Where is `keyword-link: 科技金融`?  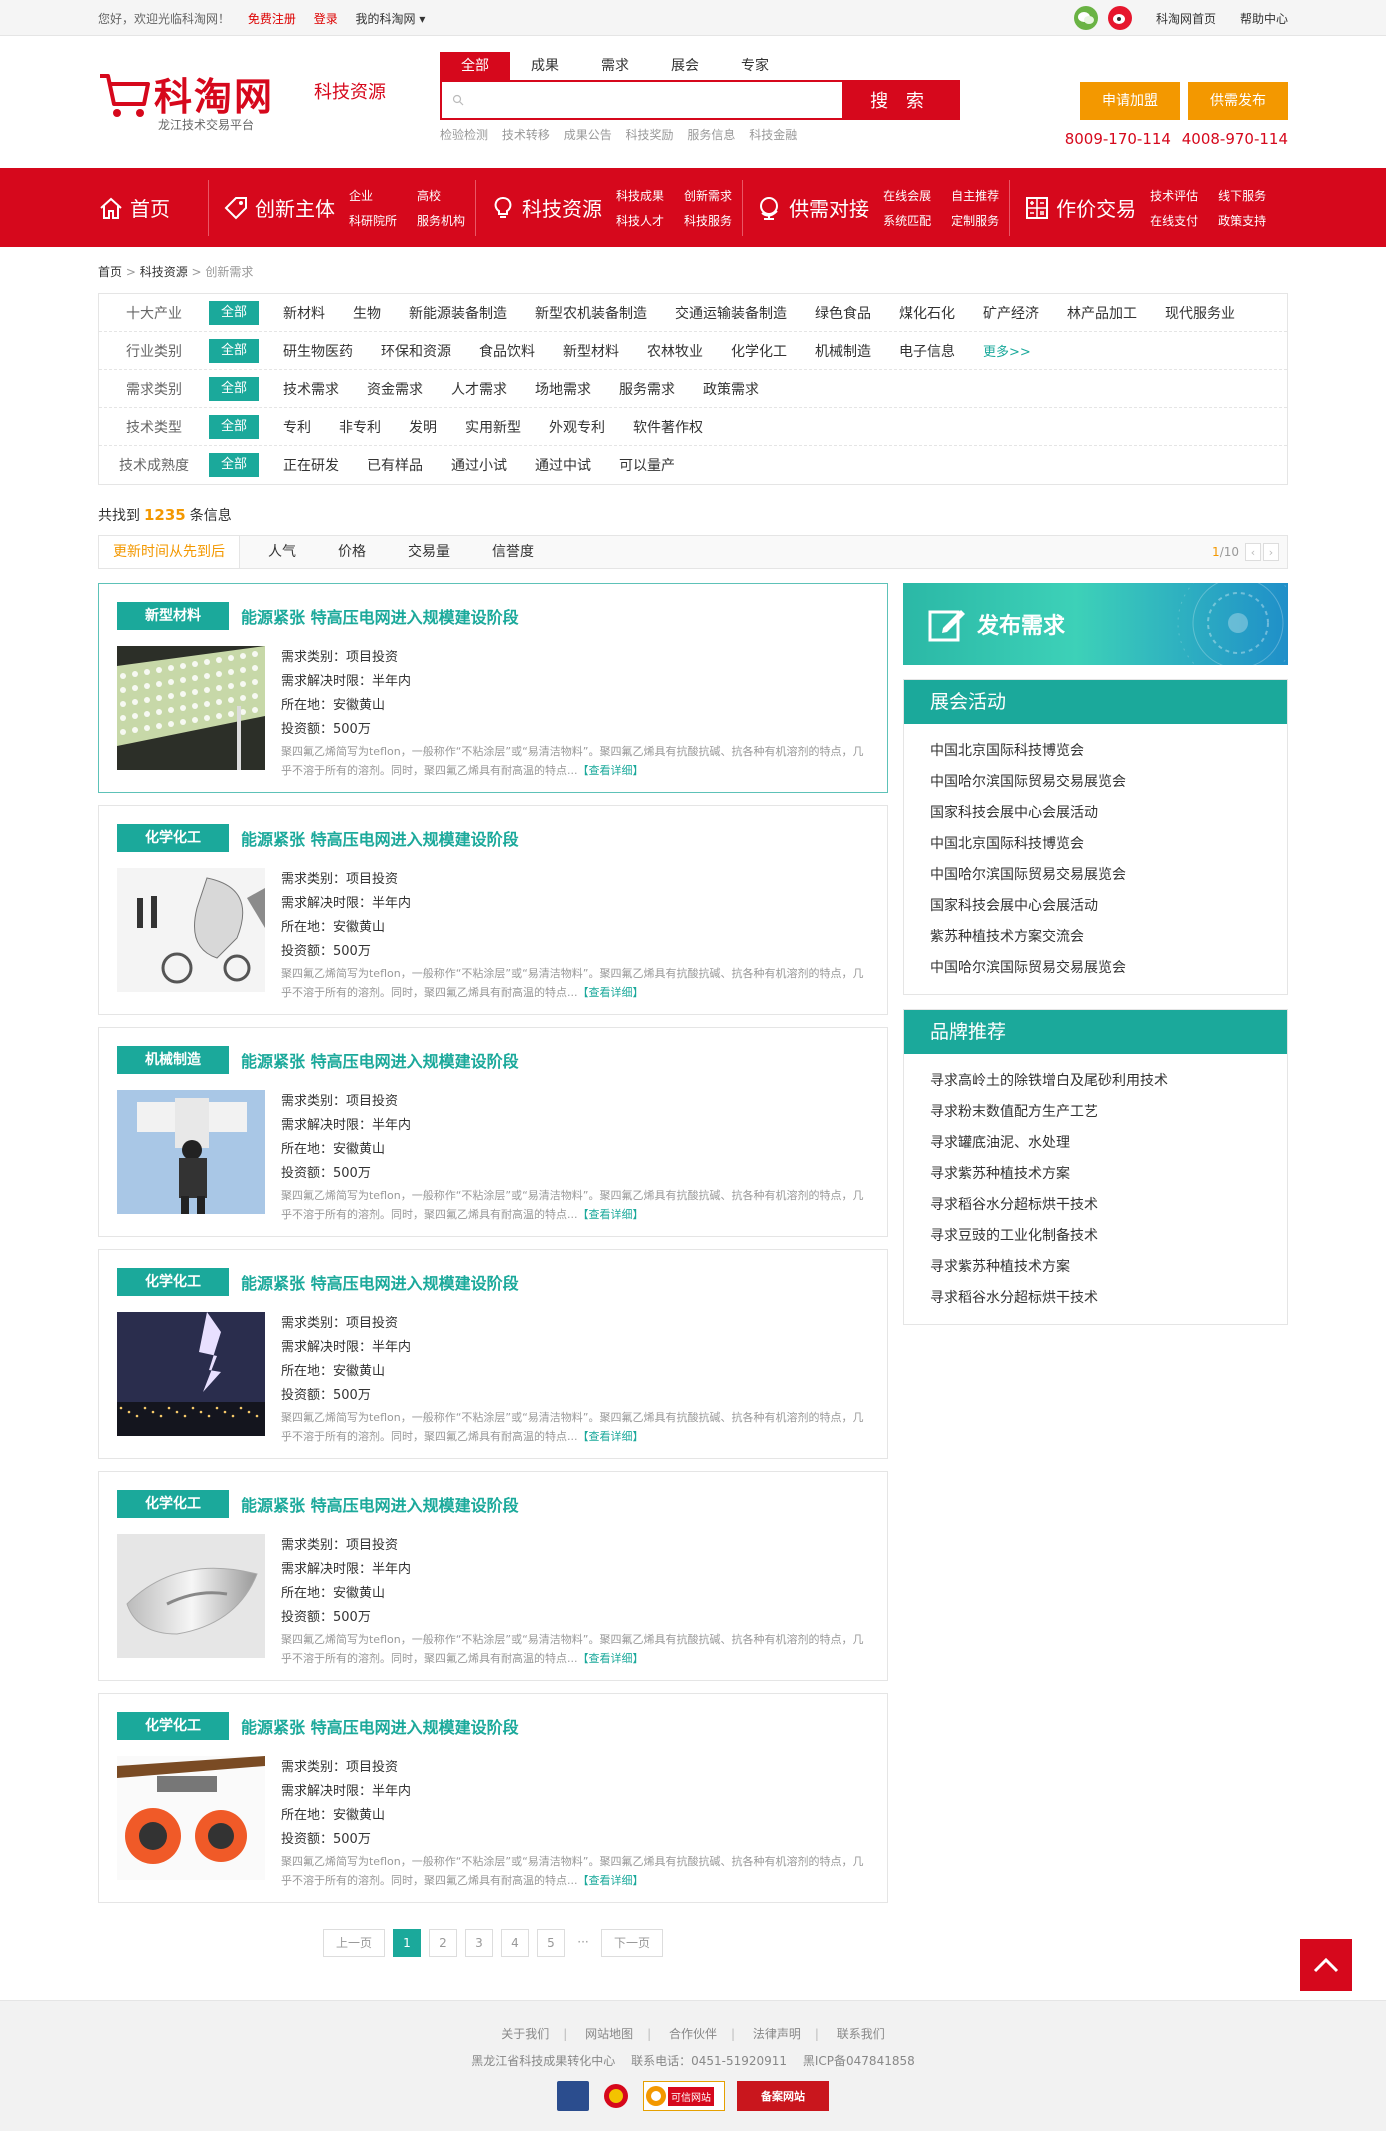
keyword-link: 科技金融 is located at coordinates (773, 135).